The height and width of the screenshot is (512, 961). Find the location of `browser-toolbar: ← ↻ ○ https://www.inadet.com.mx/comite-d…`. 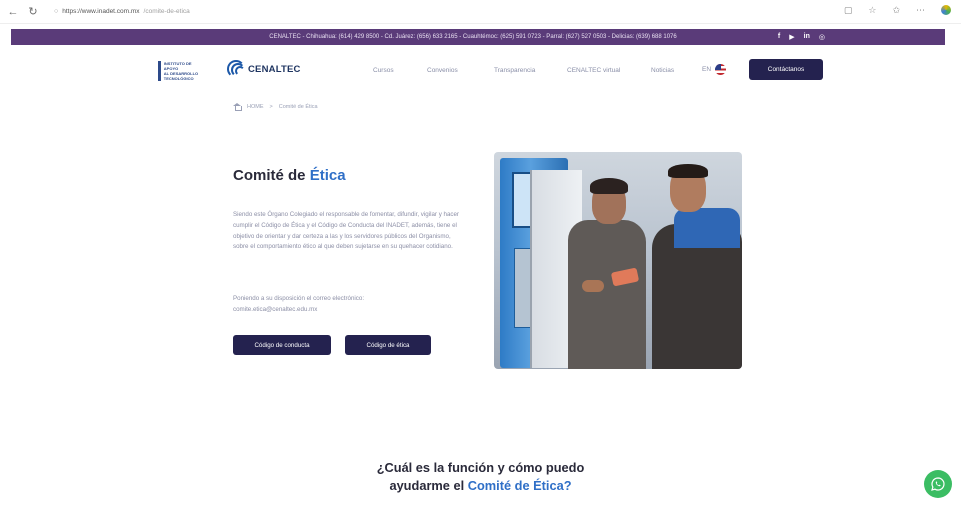

browser-toolbar: ← ↻ ○ https://www.inadet.com.mx/comite-d… is located at coordinates (480, 12).